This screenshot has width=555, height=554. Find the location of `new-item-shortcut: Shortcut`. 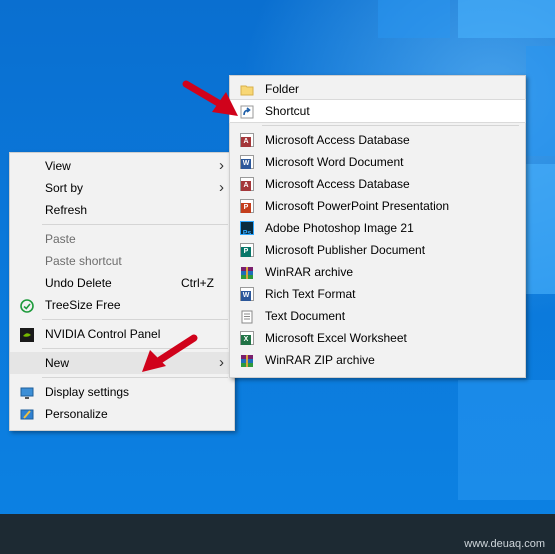

new-item-shortcut: Shortcut is located at coordinates (377, 111).